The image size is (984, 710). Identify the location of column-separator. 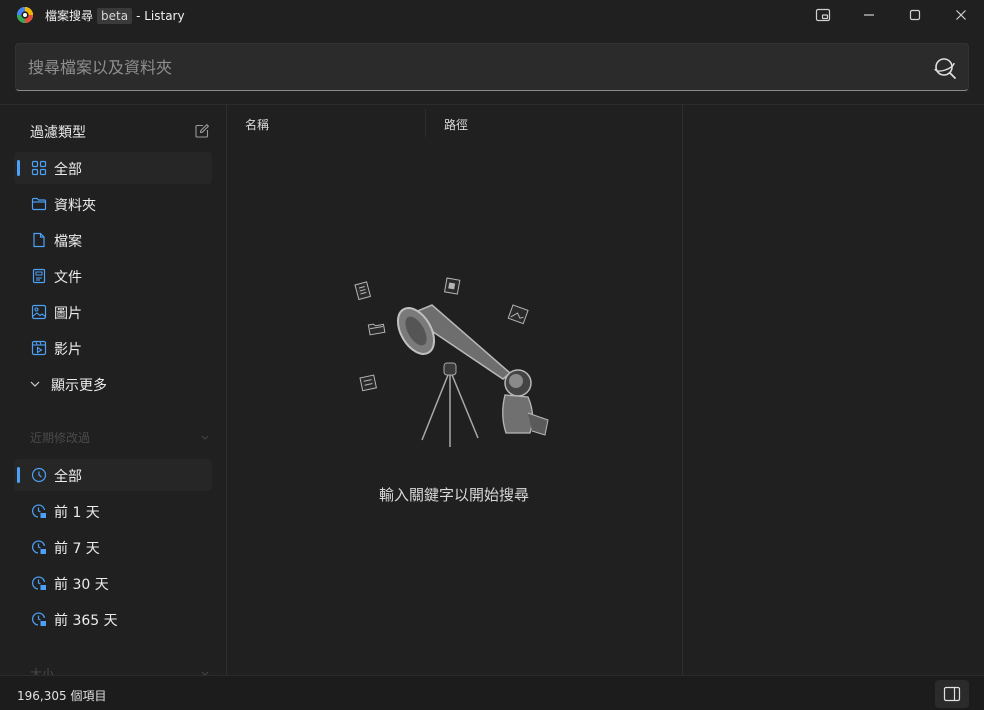
(425, 123).